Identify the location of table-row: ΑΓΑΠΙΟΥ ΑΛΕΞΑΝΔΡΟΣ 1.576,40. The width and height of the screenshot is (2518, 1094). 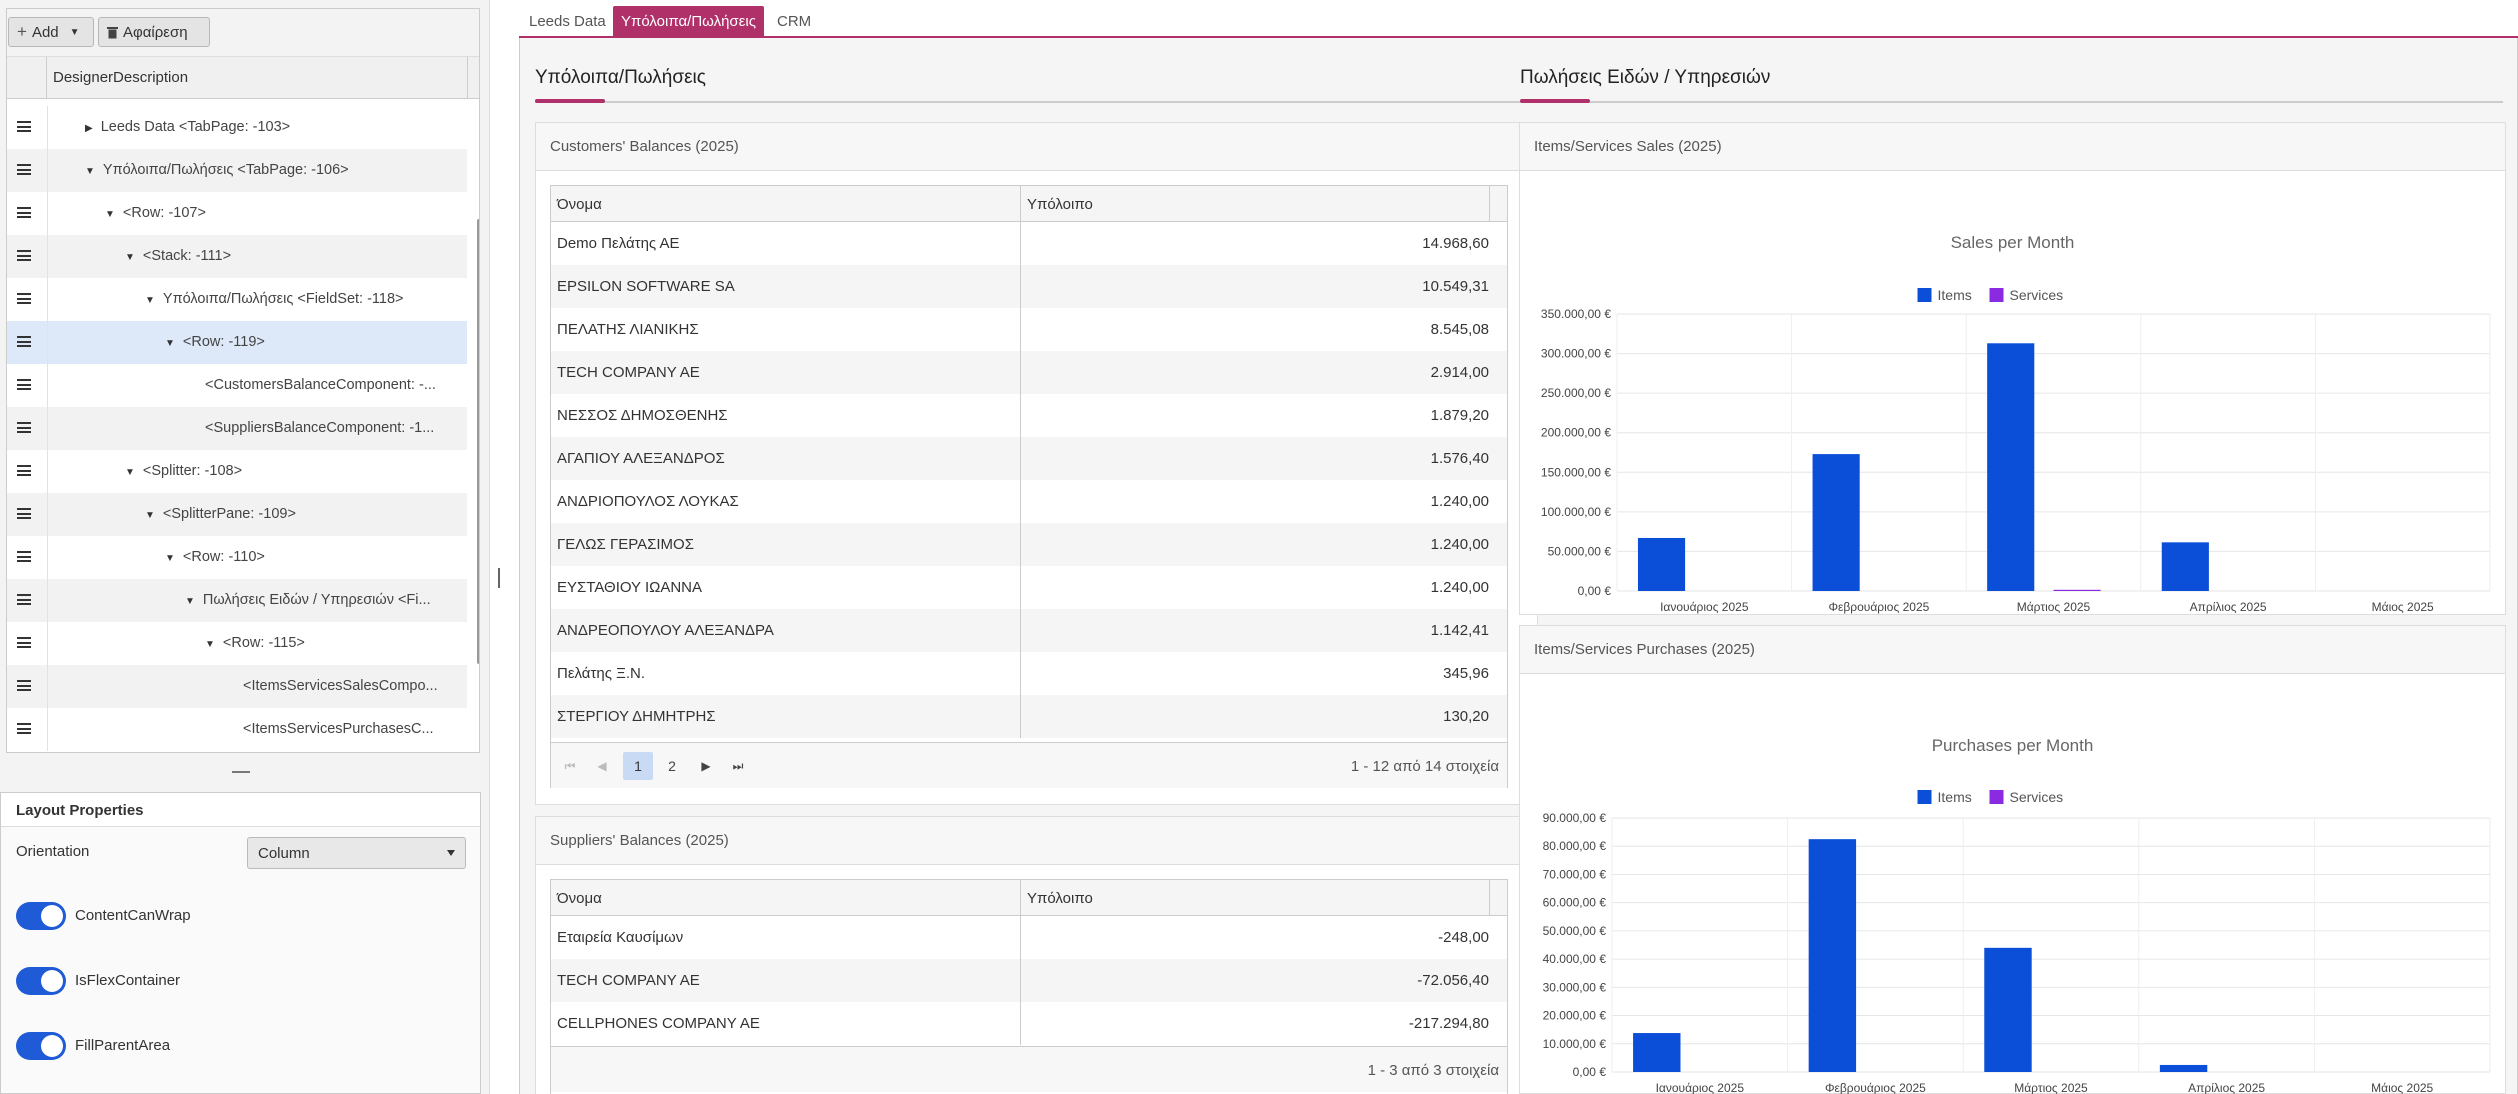
(1029, 458).